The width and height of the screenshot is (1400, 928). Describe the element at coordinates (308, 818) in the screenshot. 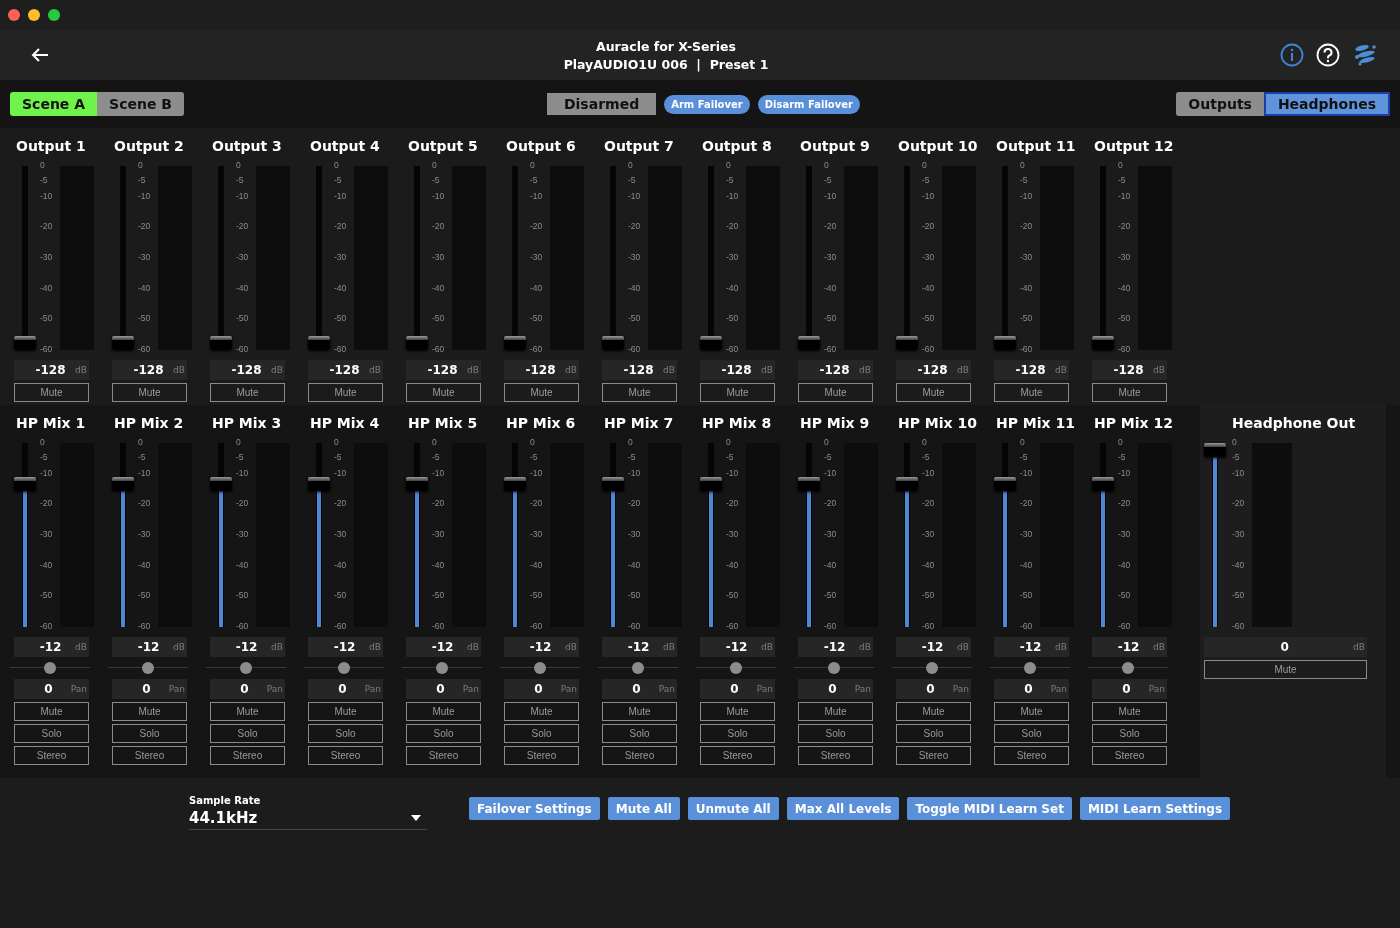

I see `sample-rate-select: 44.1kHz` at that location.